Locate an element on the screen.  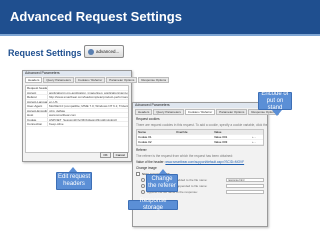
table-row: Connection Keep-Alive is located at coordinates (77, 124).